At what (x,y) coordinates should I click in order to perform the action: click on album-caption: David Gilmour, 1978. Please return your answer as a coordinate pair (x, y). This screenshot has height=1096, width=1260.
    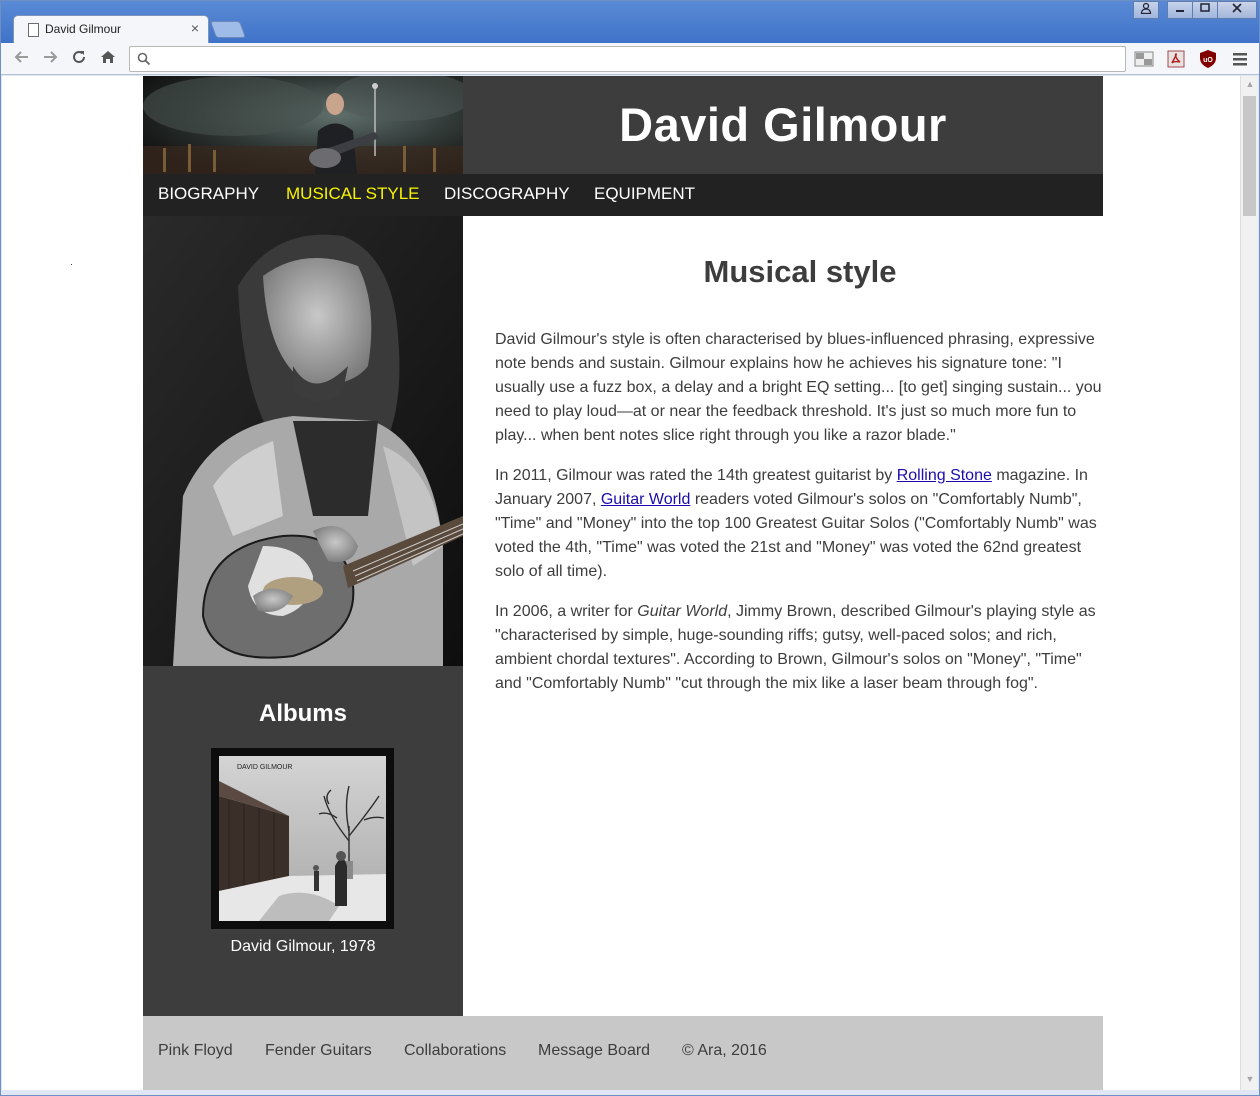
    Looking at the image, I should click on (303, 946).